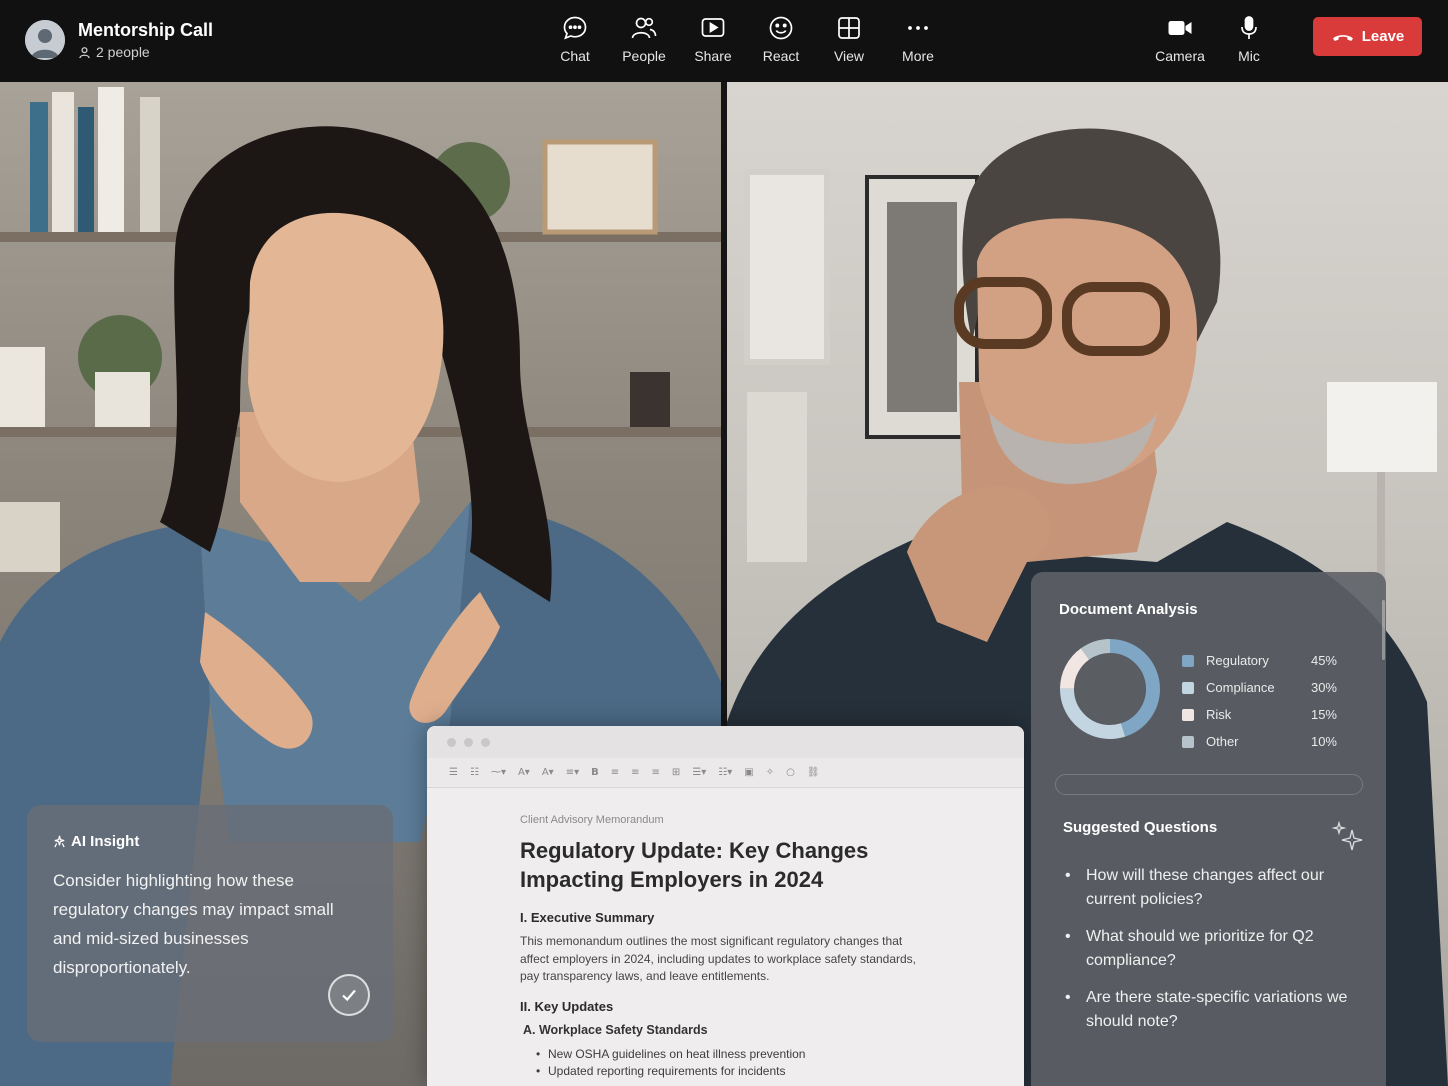 This screenshot has width=1448, height=1086. What do you see at coordinates (1259, 714) in the screenshot?
I see `legend-row: Risk 15%` at bounding box center [1259, 714].